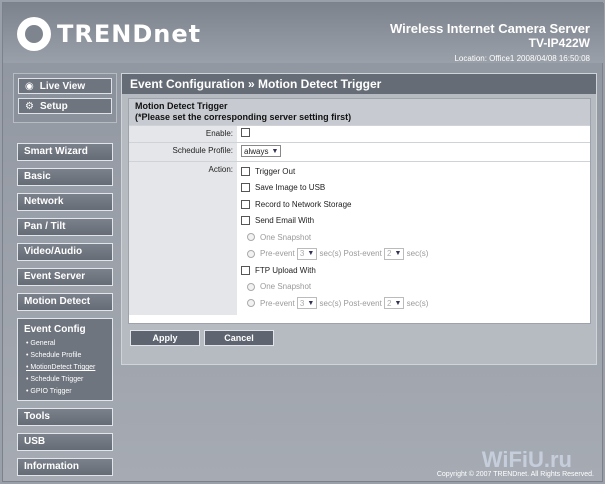 This screenshot has width=605, height=484. I want to click on email-post-event-select: 2 ▼, so click(394, 253).